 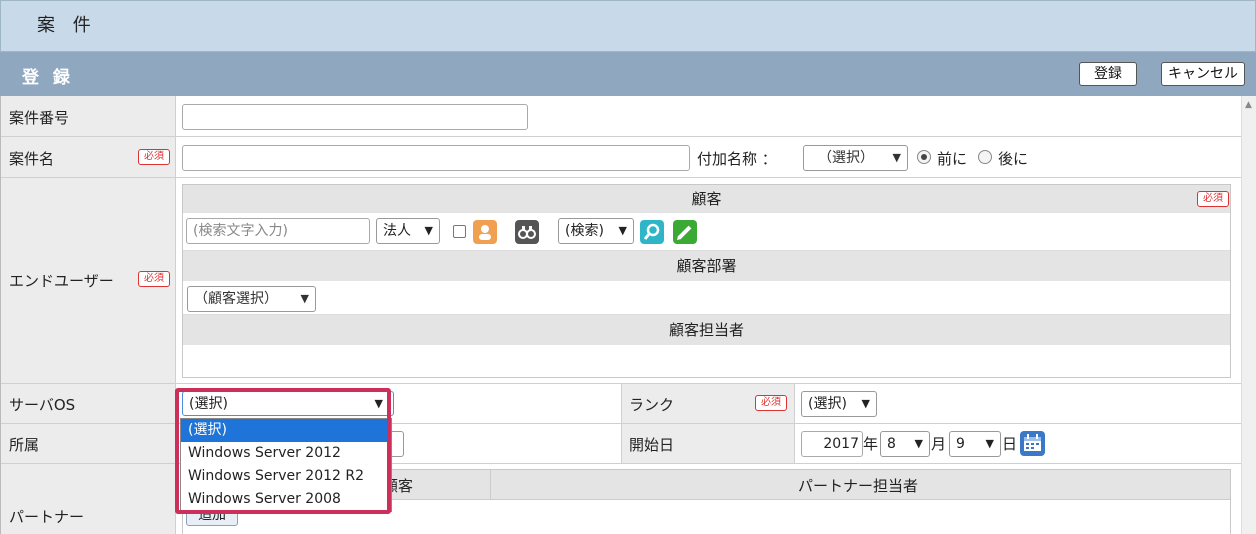 What do you see at coordinates (621, 116) in the screenshot?
I see `row-case-number: 案件番号` at bounding box center [621, 116].